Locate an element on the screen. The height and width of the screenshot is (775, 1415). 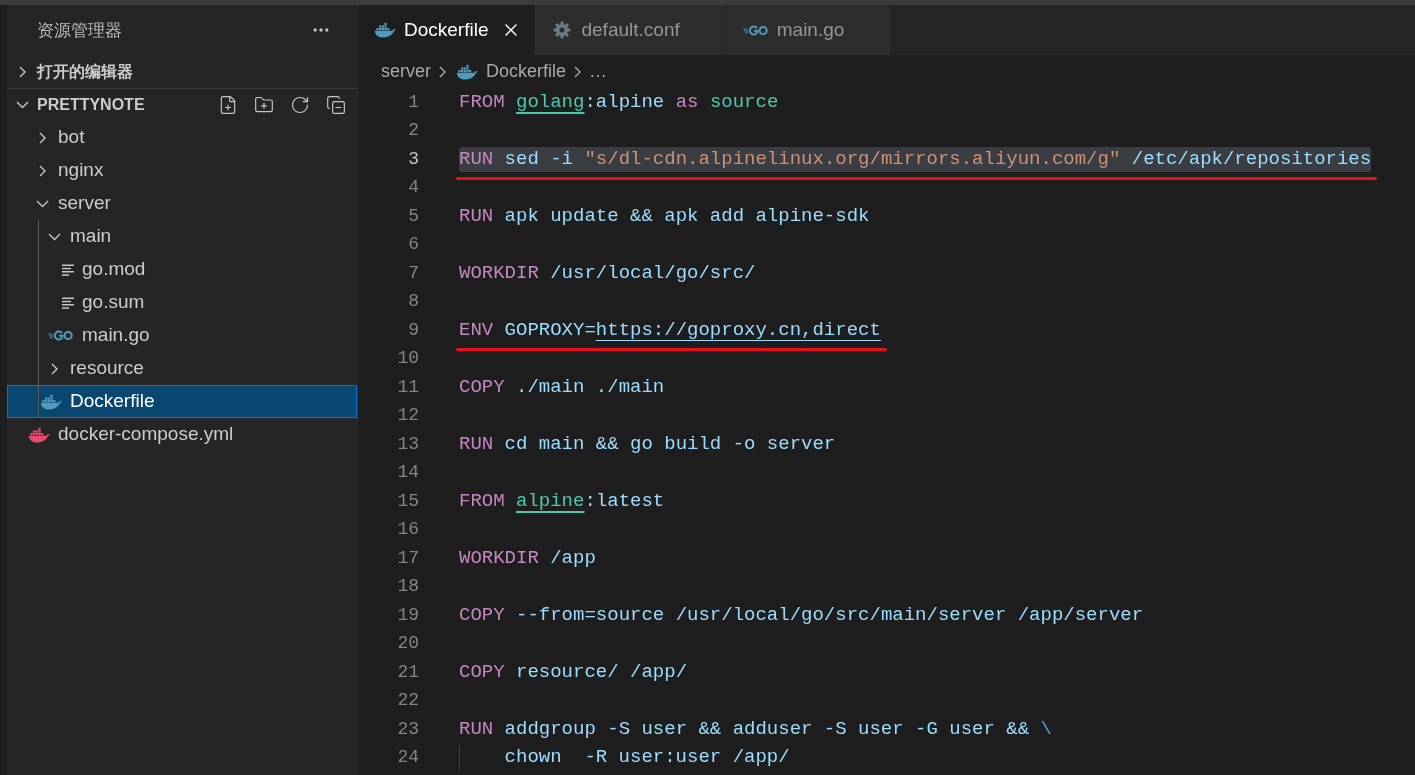
editor-tab: main.go is located at coordinates (809, 30).